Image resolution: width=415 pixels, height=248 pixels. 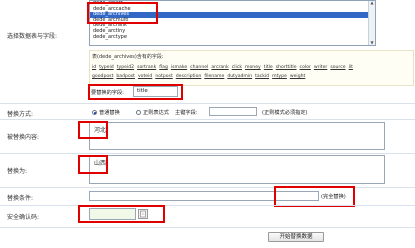 What do you see at coordinates (146, 67) in the screenshot?
I see `field-link: sortrank` at bounding box center [146, 67].